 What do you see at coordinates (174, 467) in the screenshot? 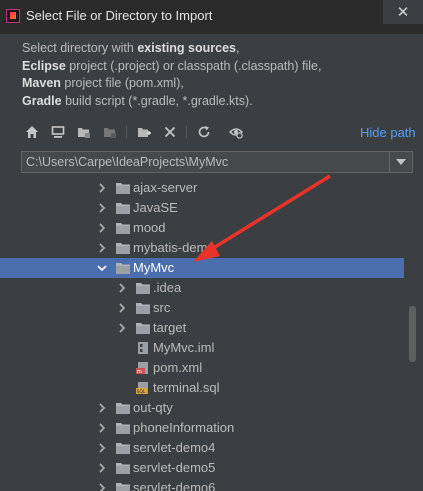
I see `tree-item-label: servlet-demo5` at bounding box center [174, 467].